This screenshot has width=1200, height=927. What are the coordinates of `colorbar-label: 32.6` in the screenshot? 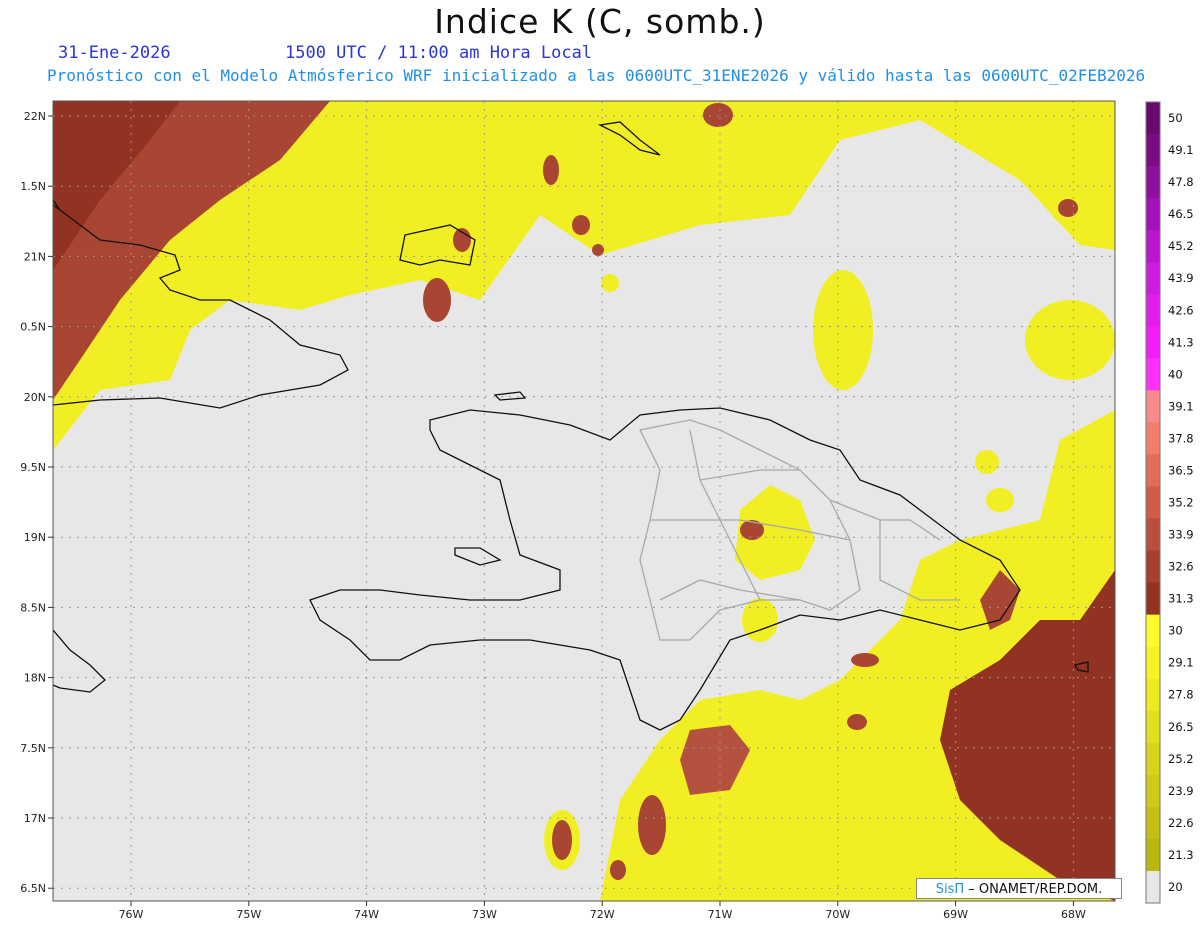 It's located at (1181, 567).